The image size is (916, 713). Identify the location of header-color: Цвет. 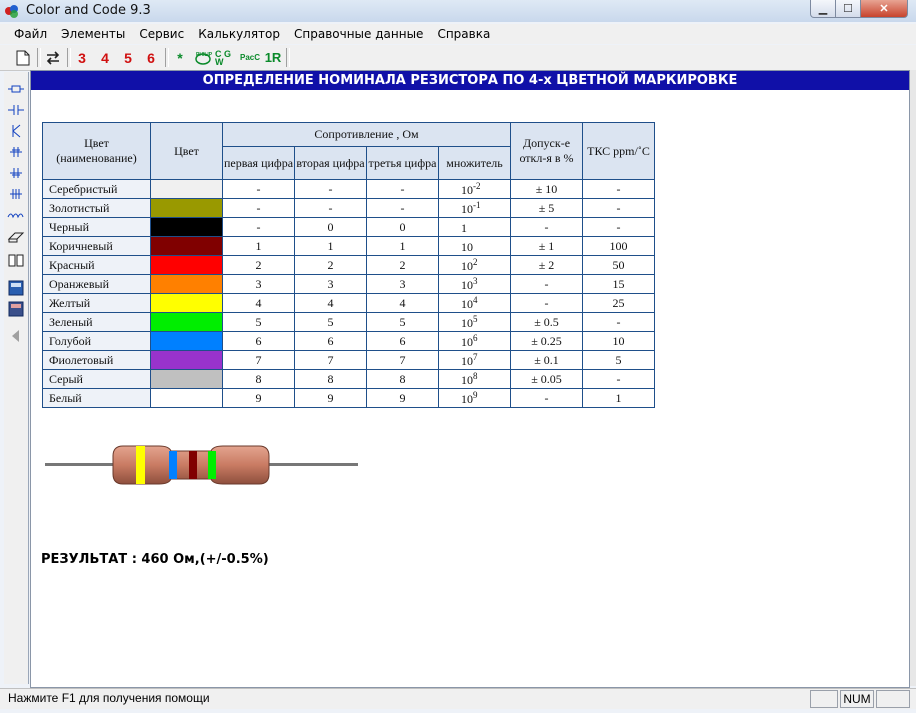
(186, 151).